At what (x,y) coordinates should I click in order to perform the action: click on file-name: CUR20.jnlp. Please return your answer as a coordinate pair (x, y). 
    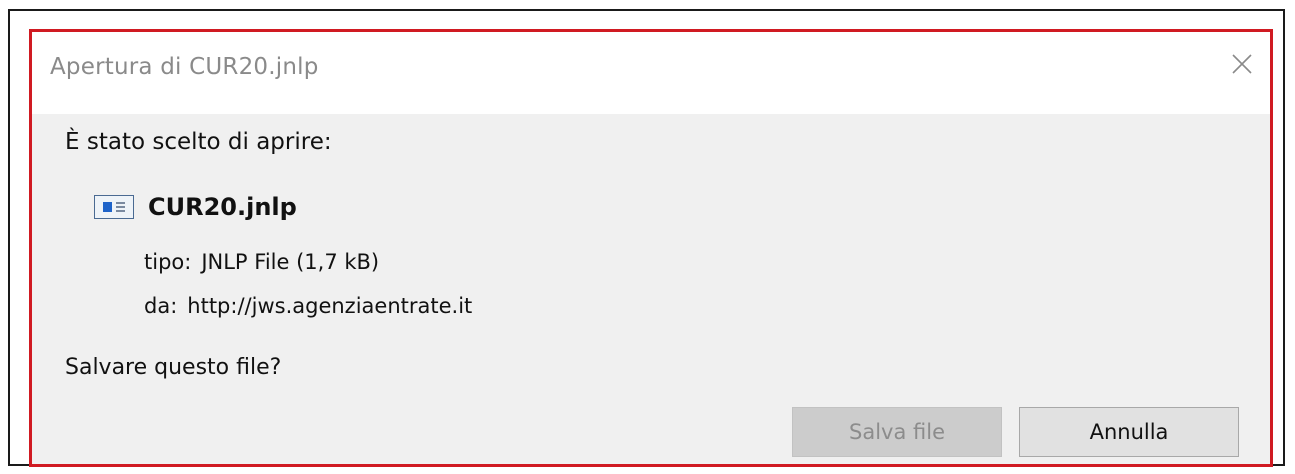
    Looking at the image, I should click on (222, 207).